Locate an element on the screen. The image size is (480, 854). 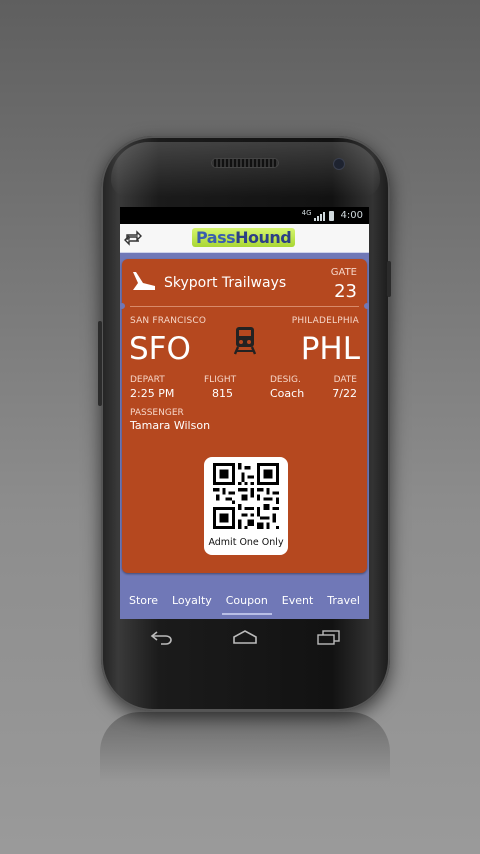
tab-loyalty: Loyalty is located at coordinates (192, 600).